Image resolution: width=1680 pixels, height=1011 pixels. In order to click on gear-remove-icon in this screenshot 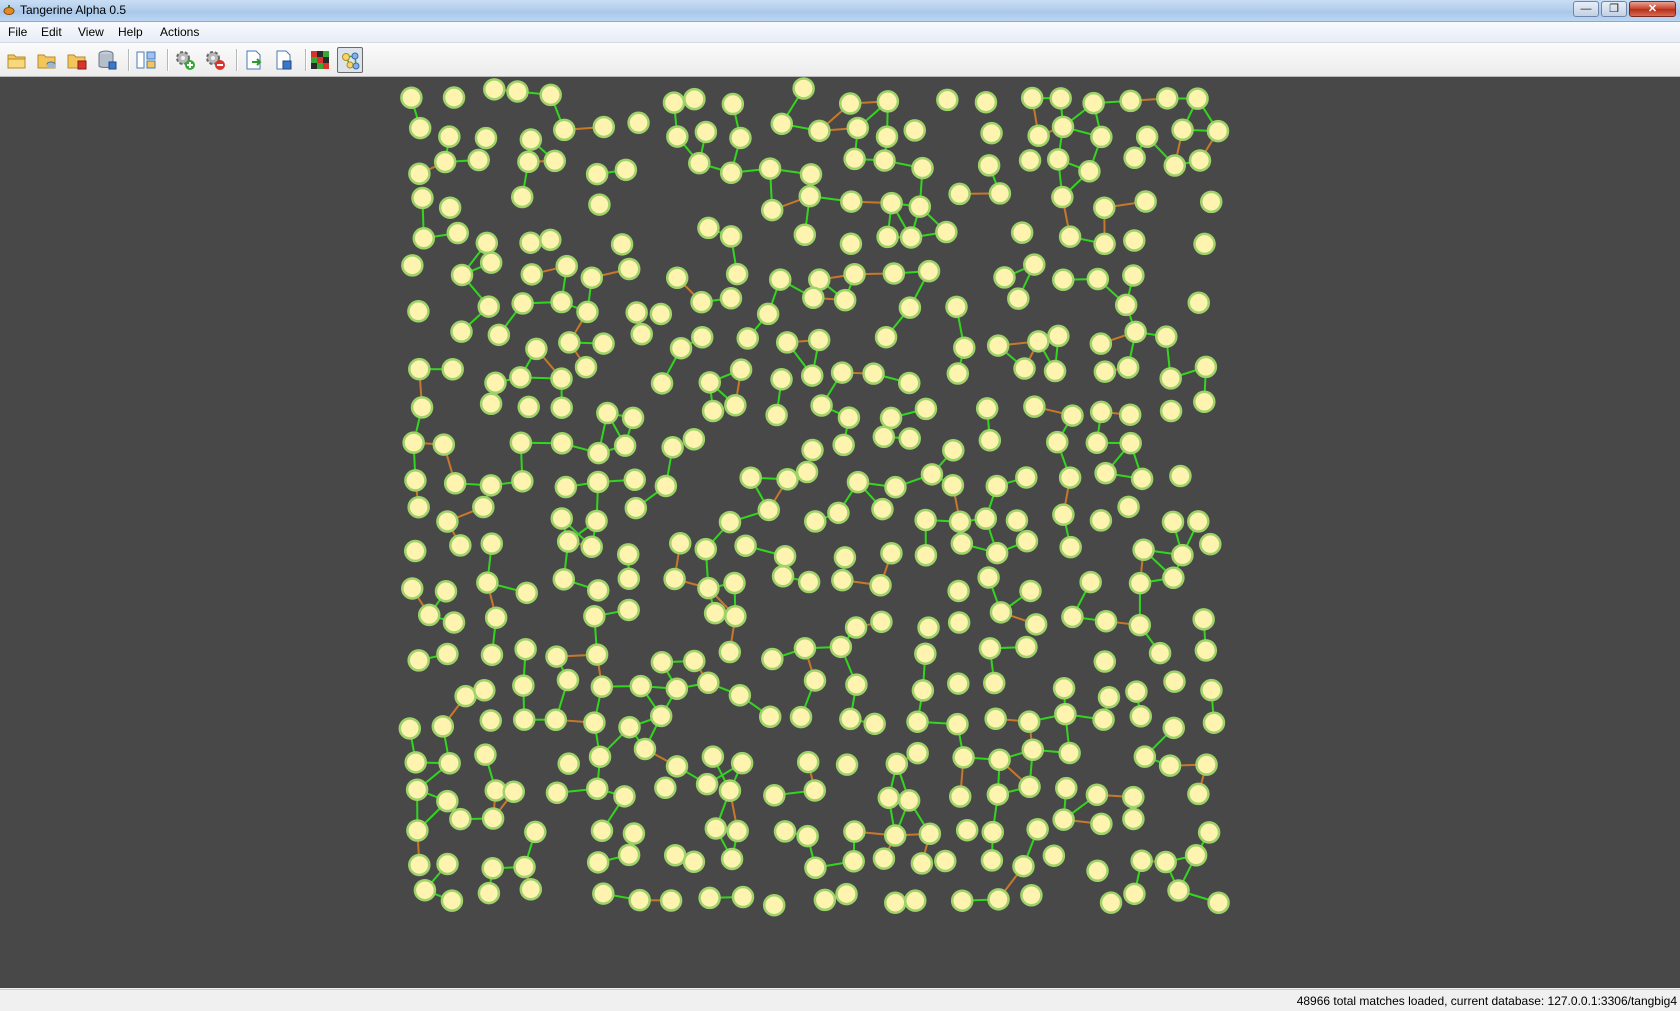, I will do `click(215, 60)`.